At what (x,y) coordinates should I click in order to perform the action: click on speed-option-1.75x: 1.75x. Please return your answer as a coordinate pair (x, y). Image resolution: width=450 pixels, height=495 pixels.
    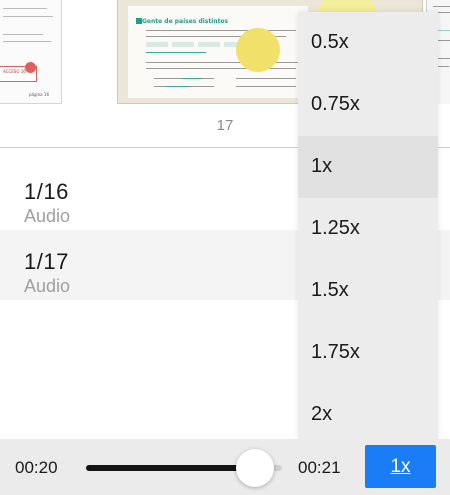
    Looking at the image, I should click on (368, 353).